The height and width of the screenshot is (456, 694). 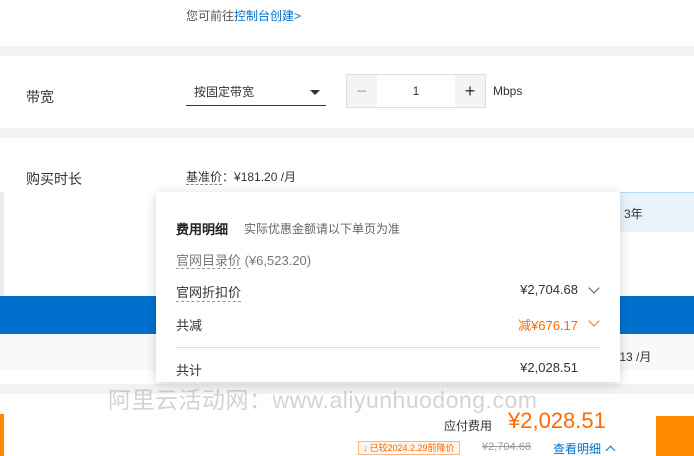 What do you see at coordinates (508, 91) in the screenshot?
I see `bandwidth-unit: Mbps` at bounding box center [508, 91].